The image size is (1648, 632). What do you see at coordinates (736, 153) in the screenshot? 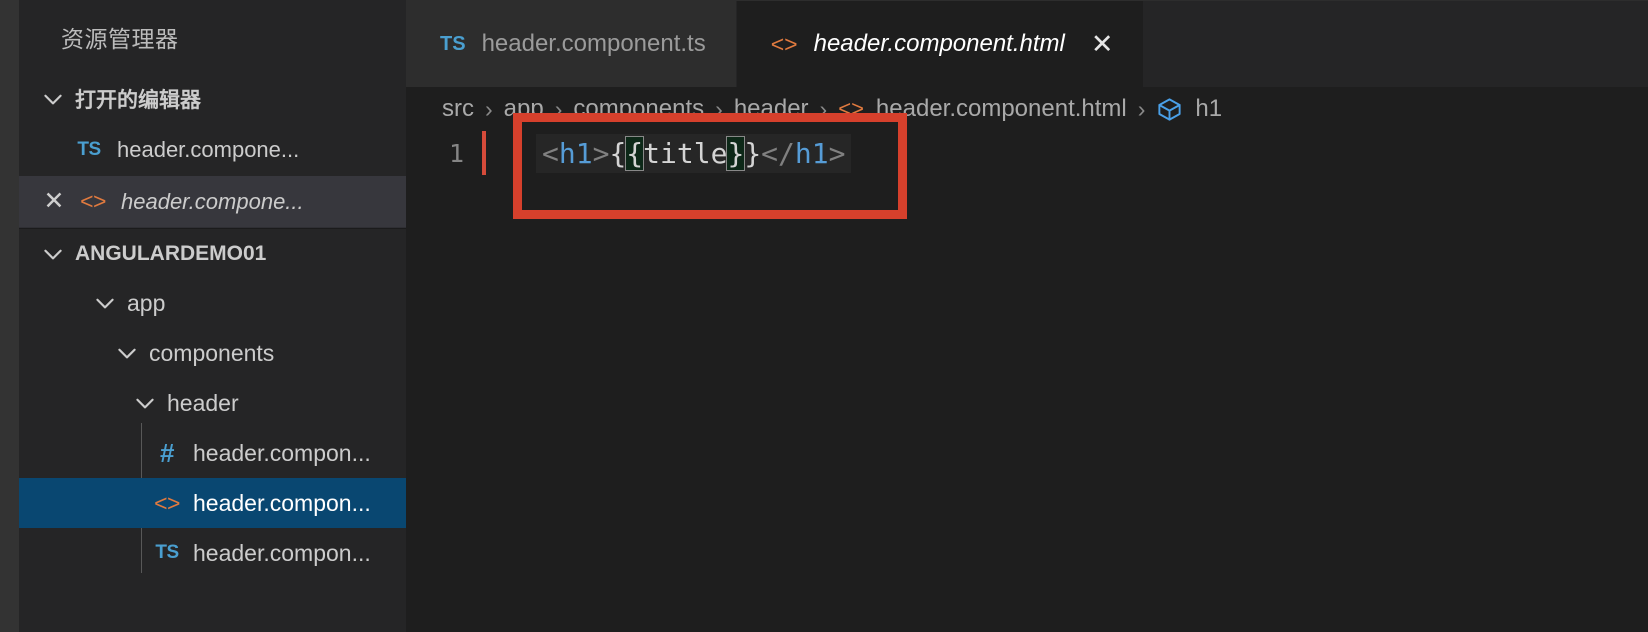
I see `bracket-match-highlight: }` at bounding box center [736, 153].